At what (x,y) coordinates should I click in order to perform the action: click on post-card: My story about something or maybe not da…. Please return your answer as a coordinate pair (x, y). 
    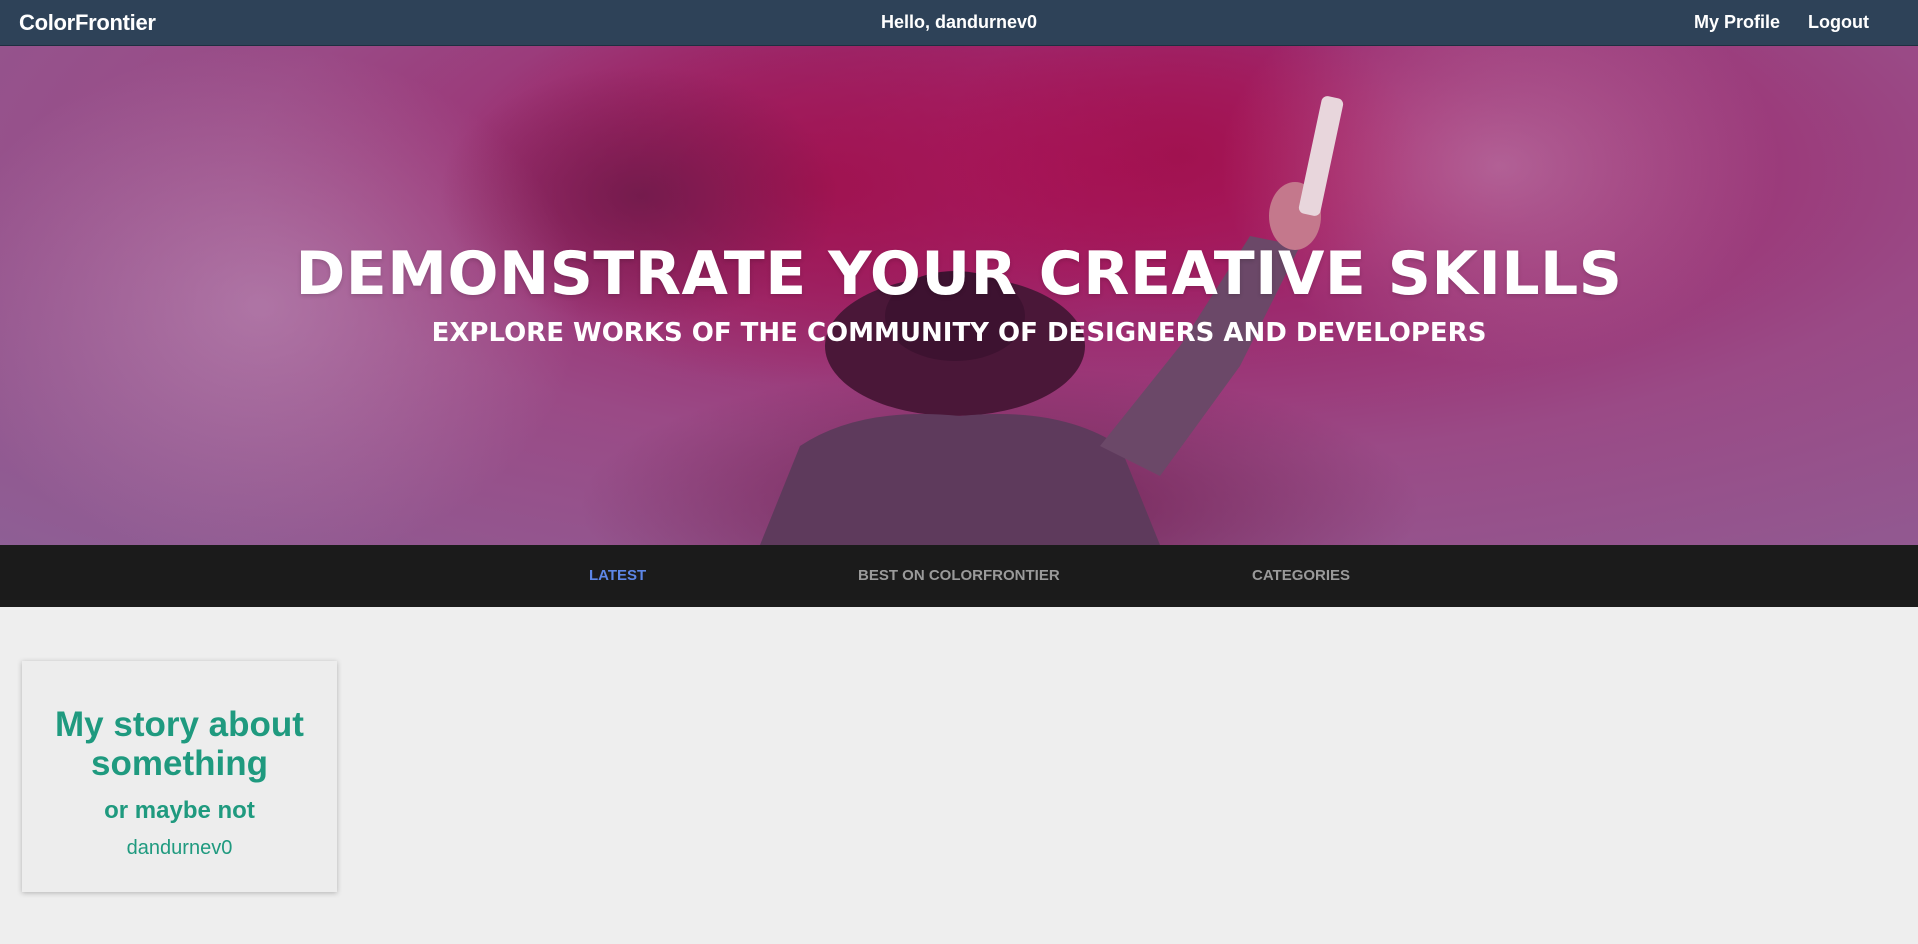
    Looking at the image, I should click on (179, 776).